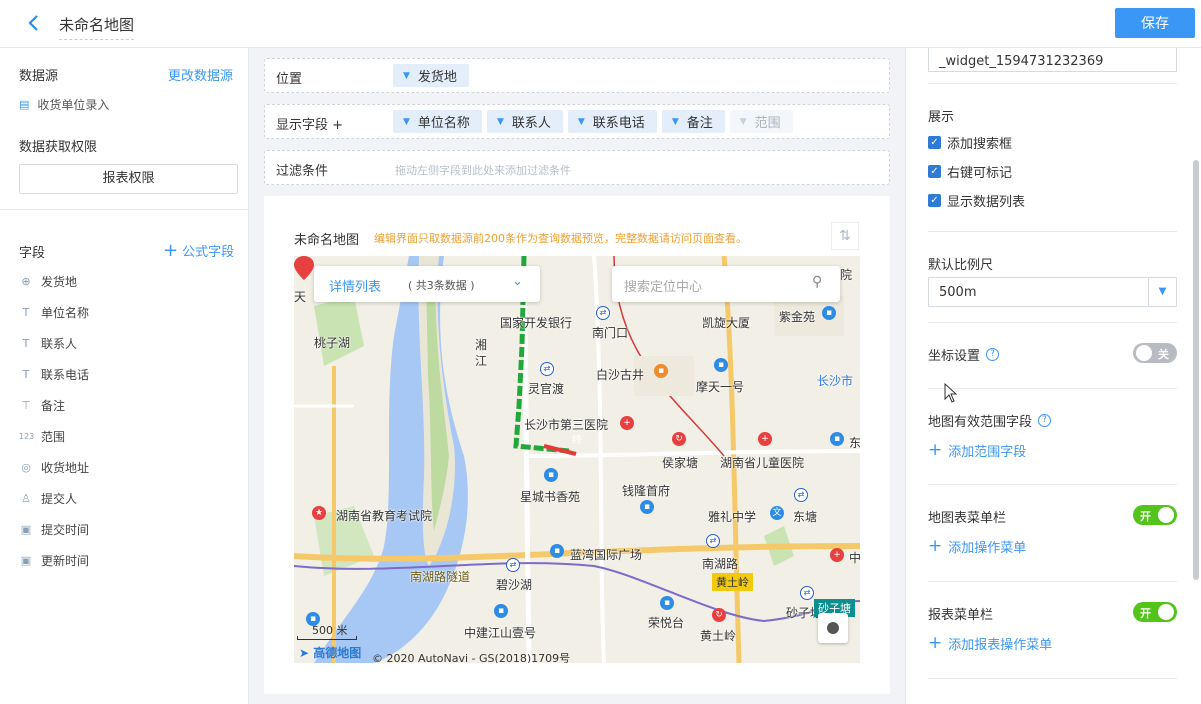 This screenshot has width=1201, height=704. Describe the element at coordinates (577, 440) in the screenshot. I see `end-marker-label: 终` at that location.